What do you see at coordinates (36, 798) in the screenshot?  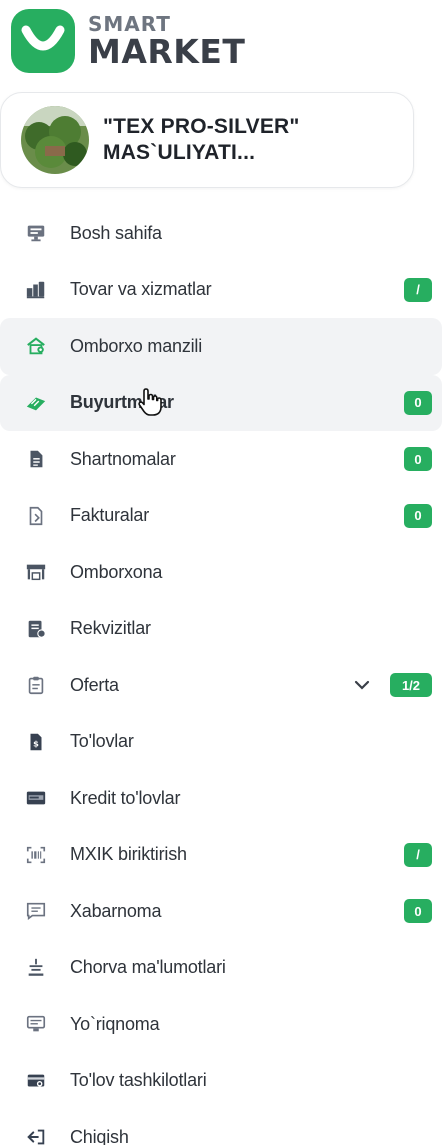 I see `credit-card-icon` at bounding box center [36, 798].